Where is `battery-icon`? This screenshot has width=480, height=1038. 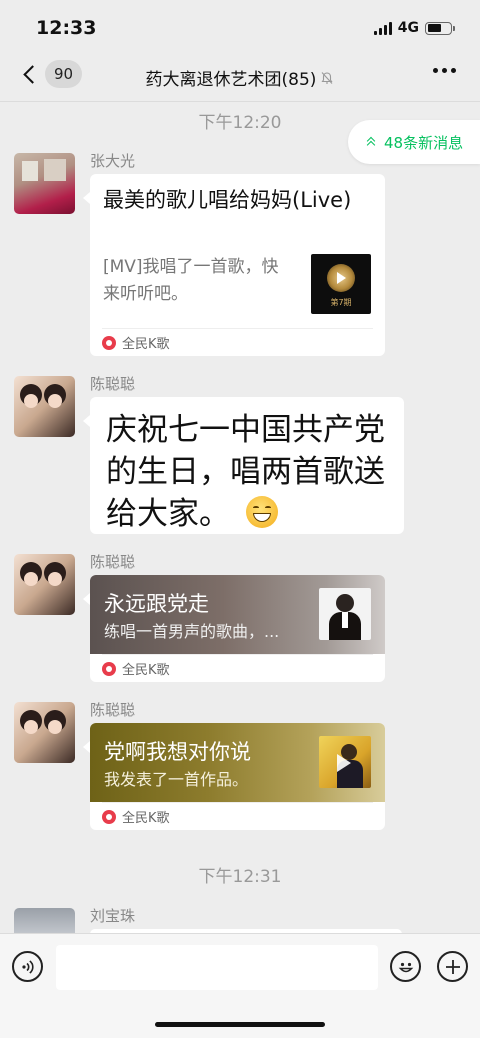 battery-icon is located at coordinates (440, 28).